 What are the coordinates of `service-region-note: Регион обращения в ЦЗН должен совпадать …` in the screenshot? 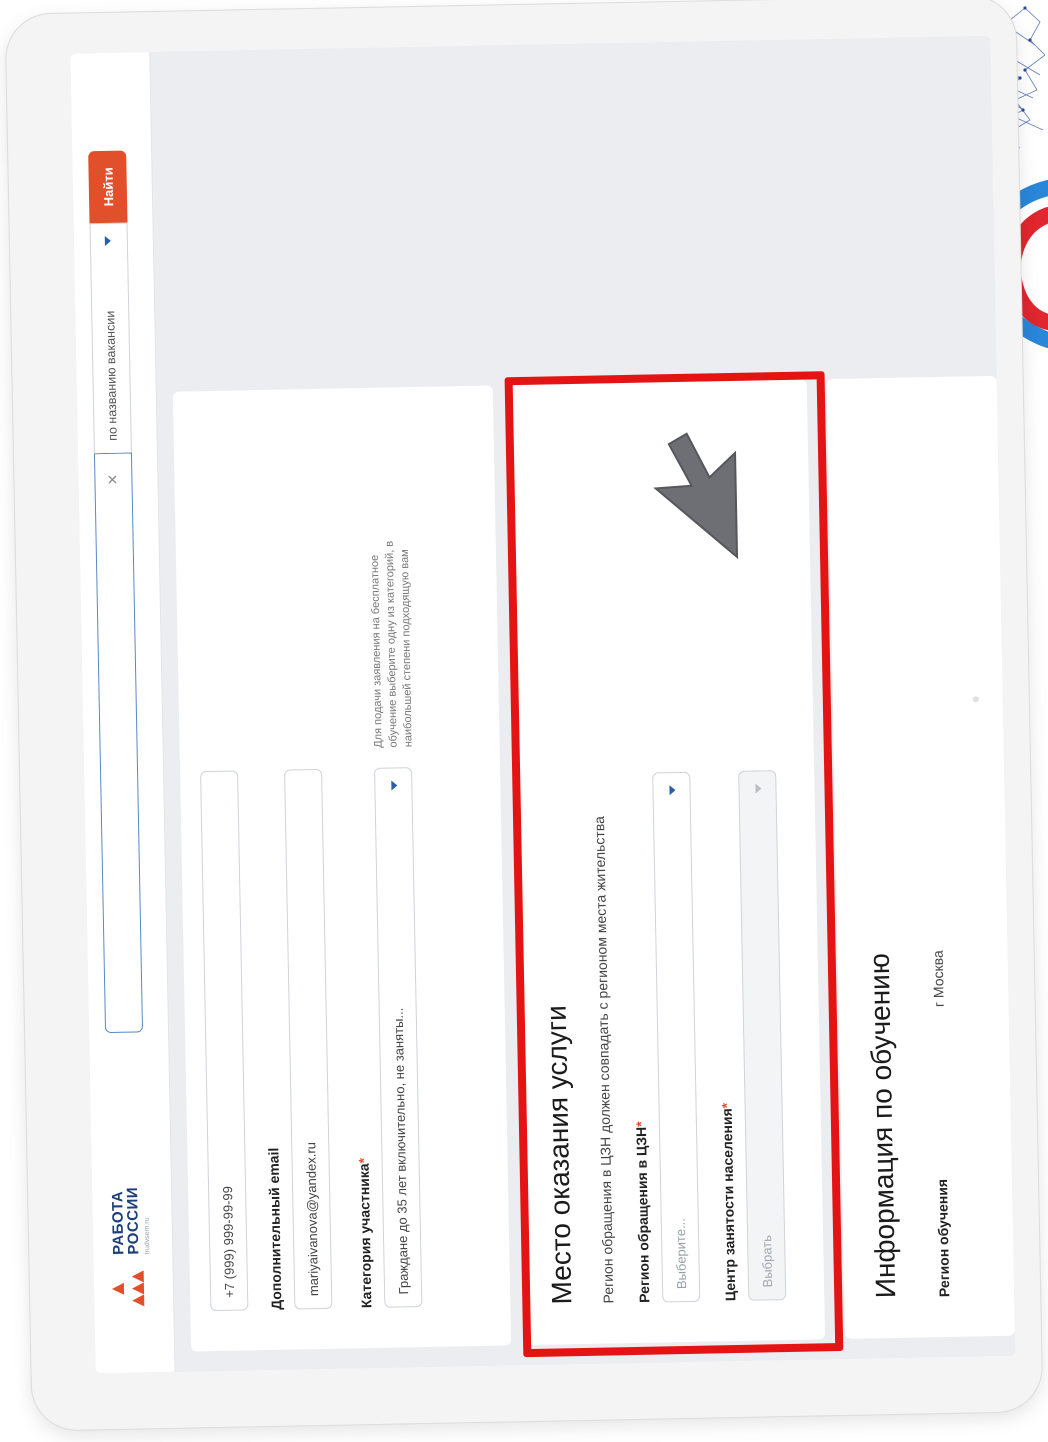 It's located at (603, 1060).